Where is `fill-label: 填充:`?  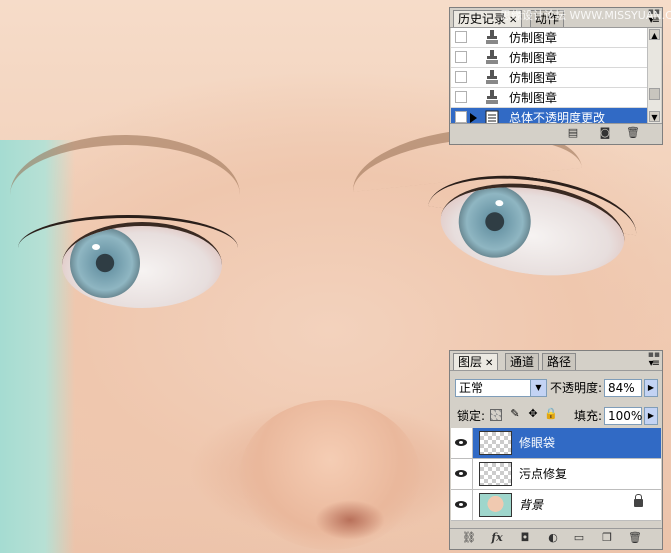 fill-label: 填充: is located at coordinates (588, 416).